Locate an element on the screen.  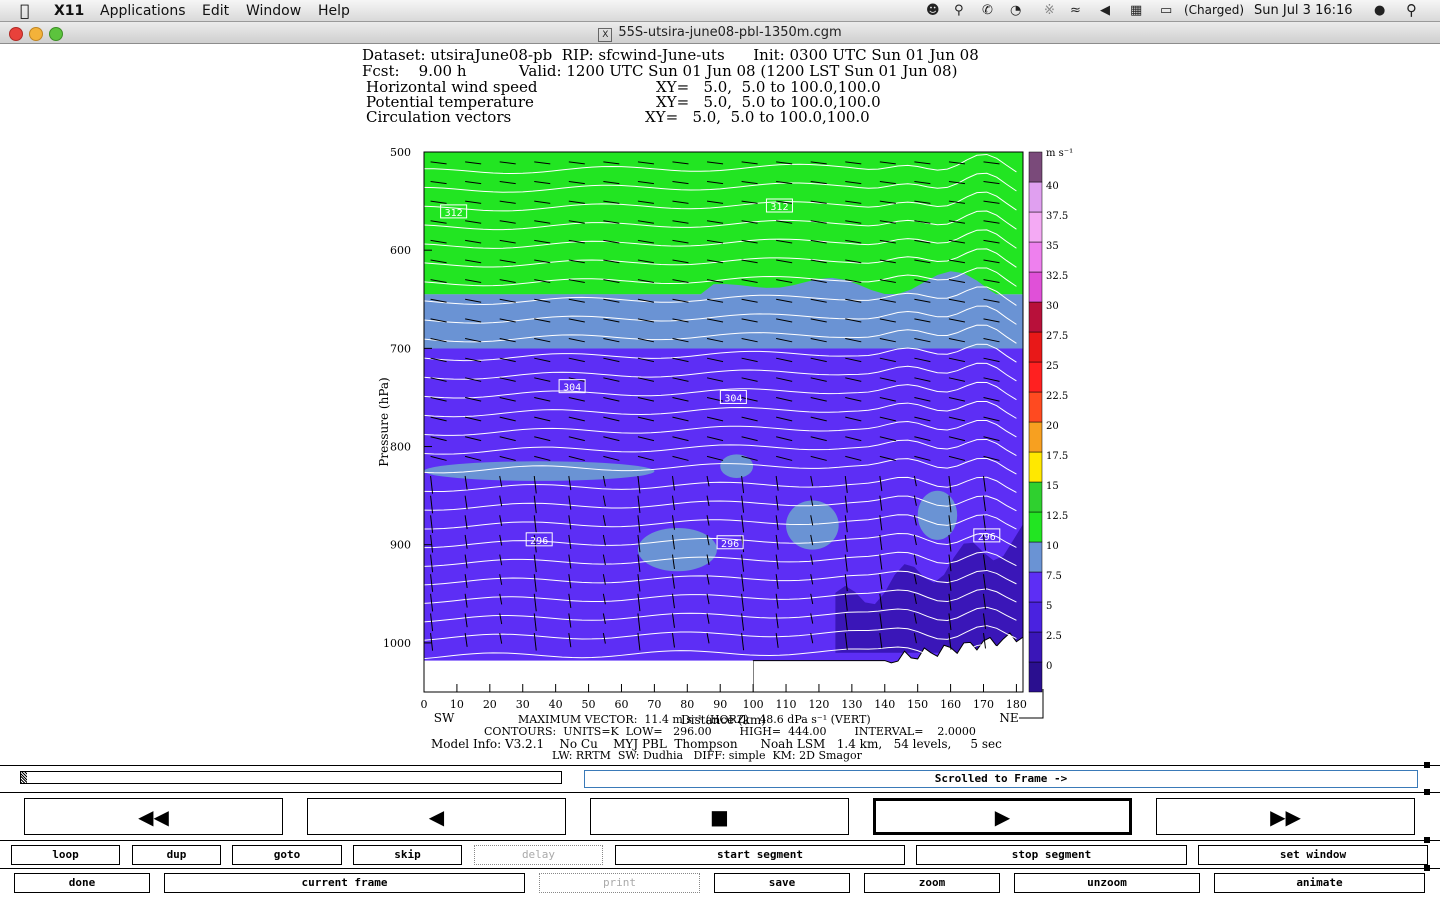
x-tick-label: 10 is located at coordinates (457, 704).